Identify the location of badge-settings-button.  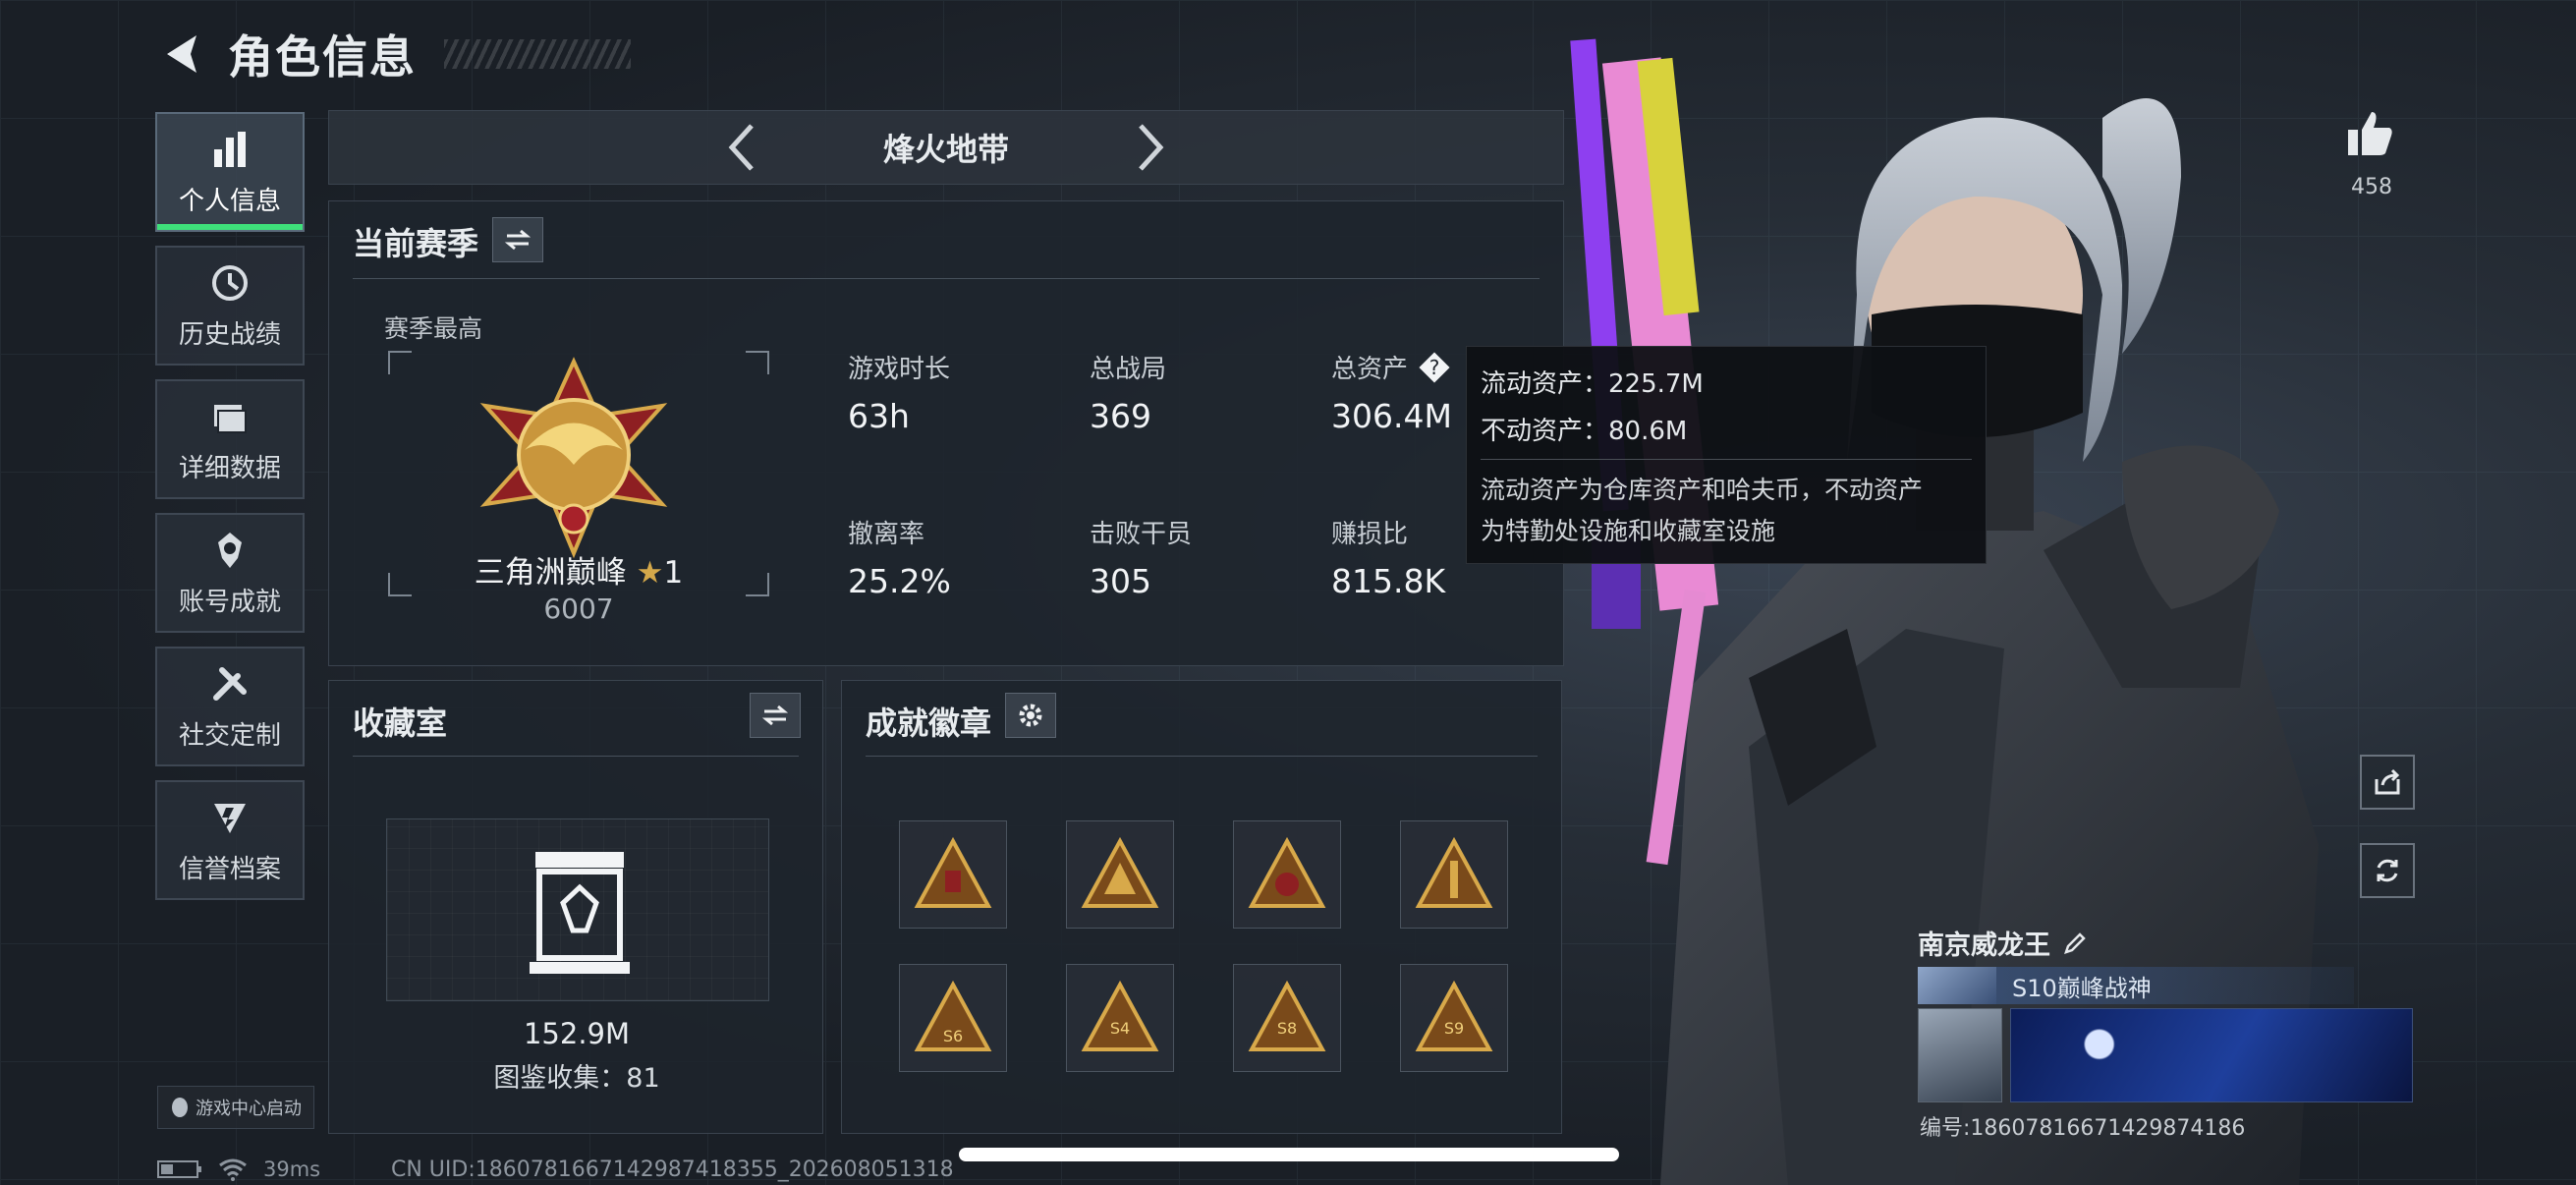
(1030, 716).